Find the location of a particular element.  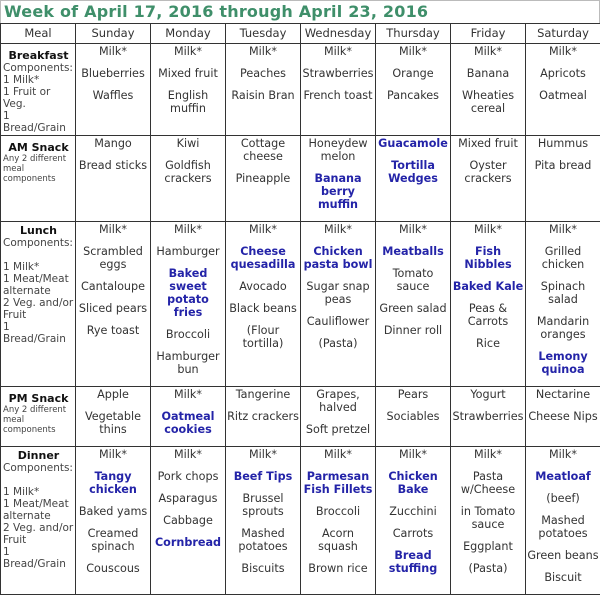

menu-item-highlighted: Tortilla Wedges is located at coordinates (413, 172).